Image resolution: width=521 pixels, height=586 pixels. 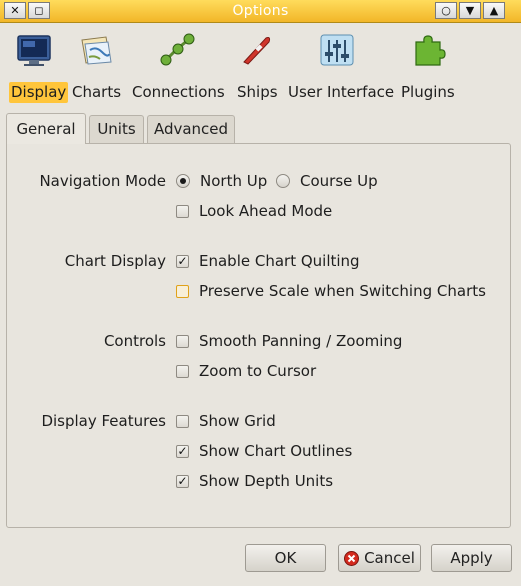 I want to click on look-ahead-checkbox: Look Ahead Mode, so click(x=254, y=211).